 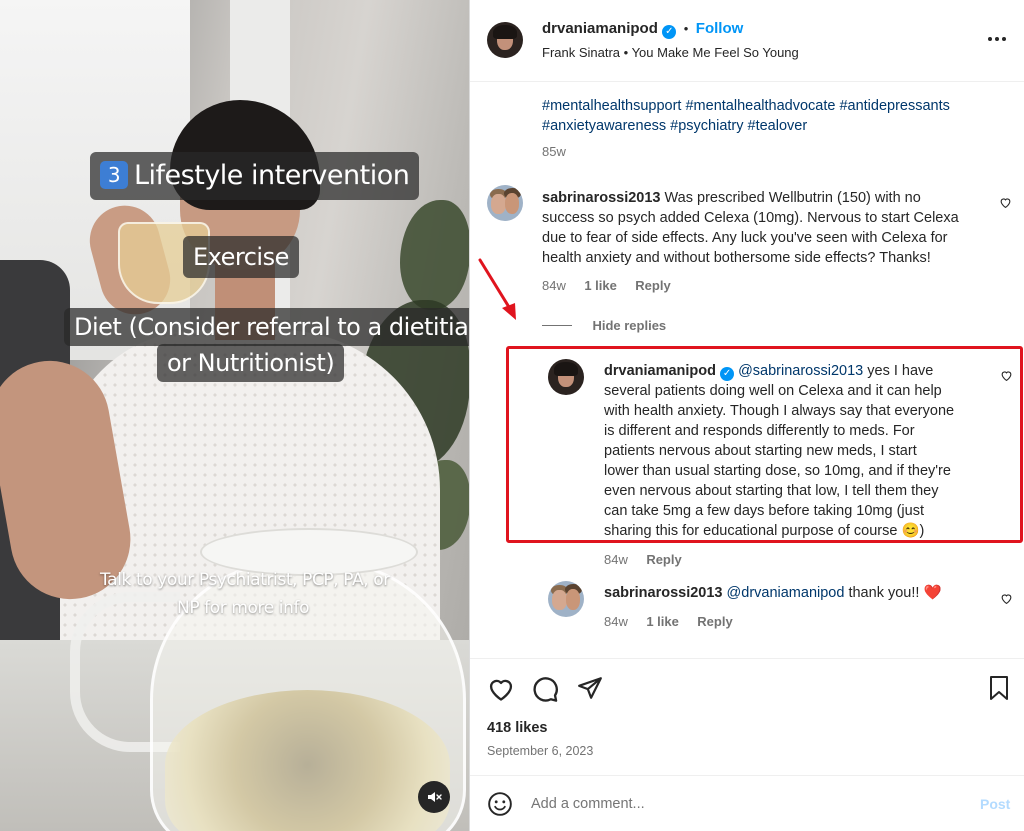 I want to click on video-overlay-text: Talk to your Psychiatrist, PCP, PA, or, so click(x=245, y=580).